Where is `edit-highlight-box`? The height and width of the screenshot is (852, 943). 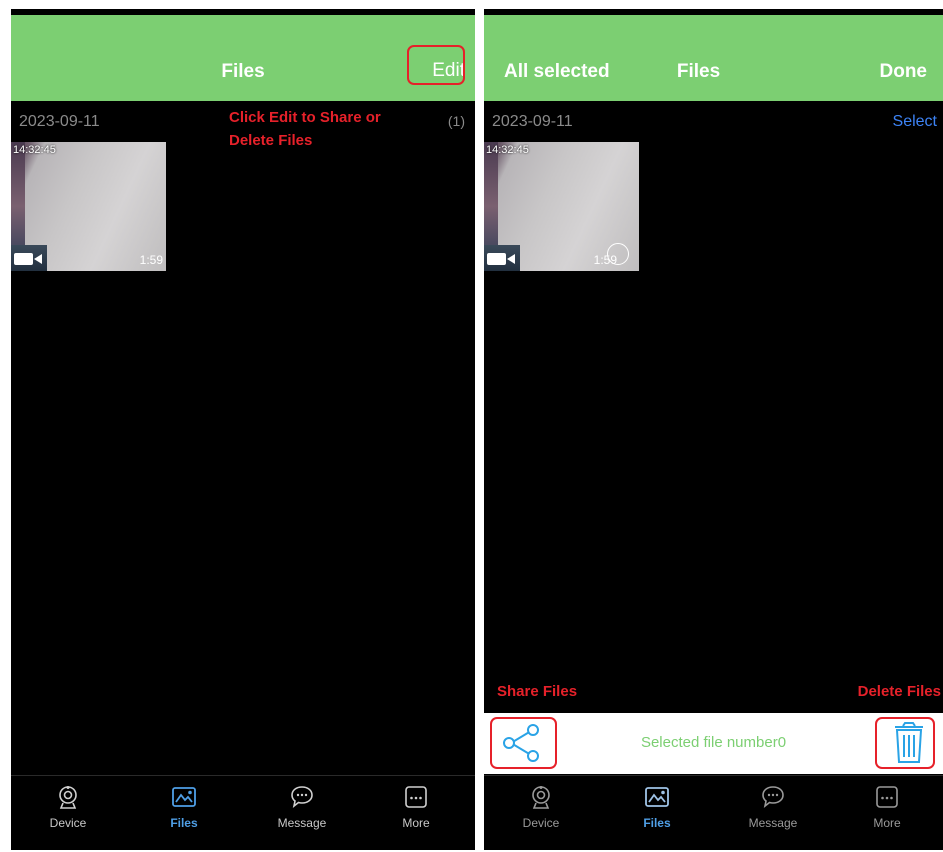 edit-highlight-box is located at coordinates (436, 65).